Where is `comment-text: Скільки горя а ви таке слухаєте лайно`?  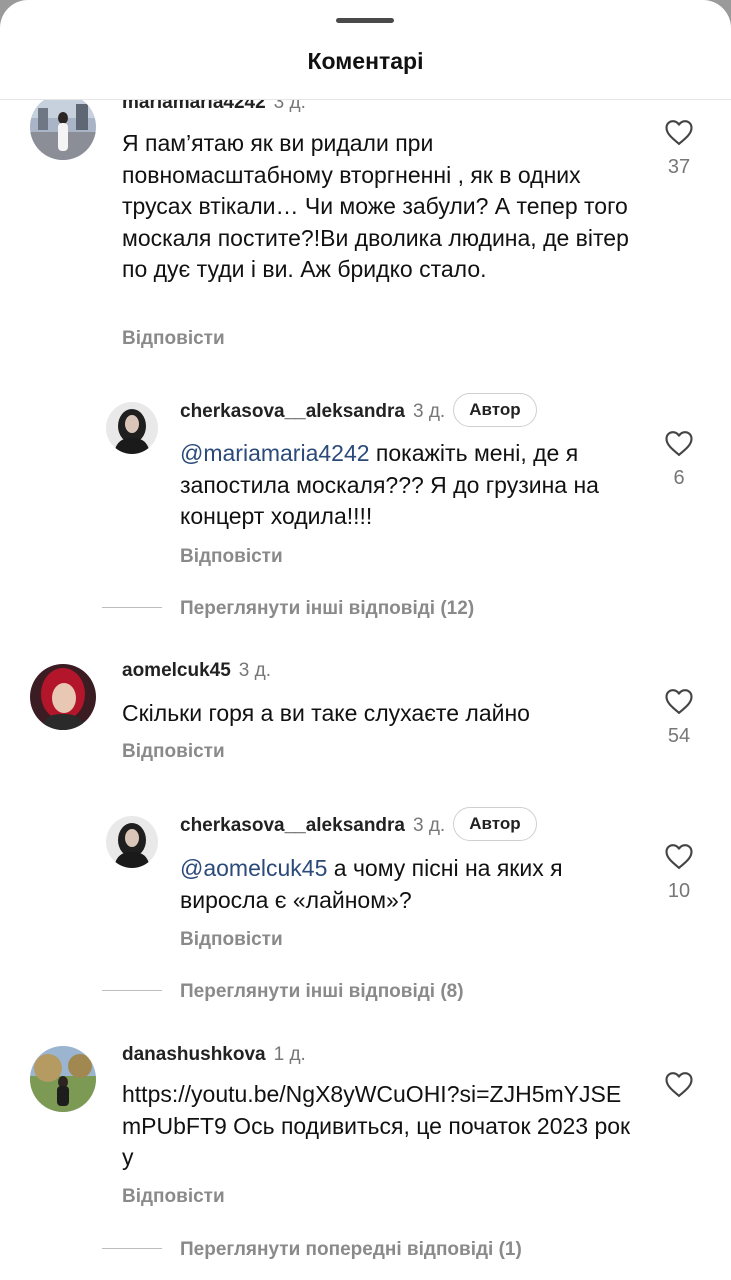 comment-text: Скільки горя а ви таке слухаєте лайно is located at coordinates (326, 713).